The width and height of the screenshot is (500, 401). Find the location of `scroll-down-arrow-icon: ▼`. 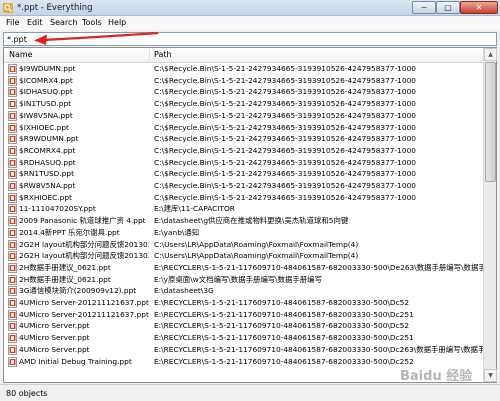

scroll-down-arrow-icon: ▼ is located at coordinates (490, 375).